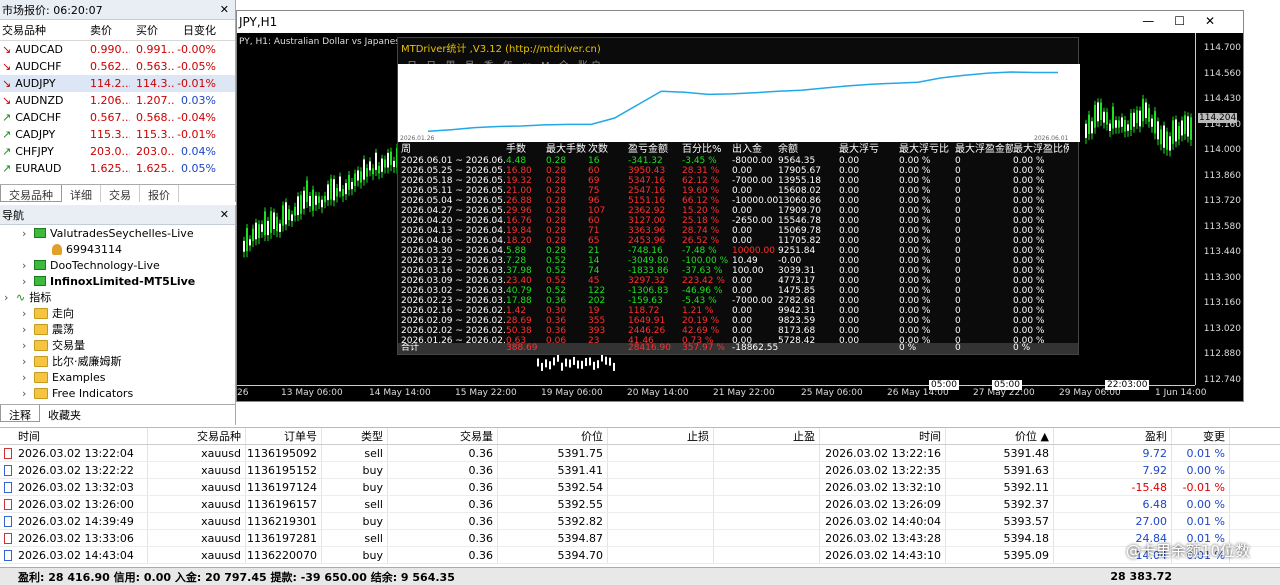  What do you see at coordinates (152, 30) in the screenshot?
I see `col-ask: 买价` at bounding box center [152, 30].